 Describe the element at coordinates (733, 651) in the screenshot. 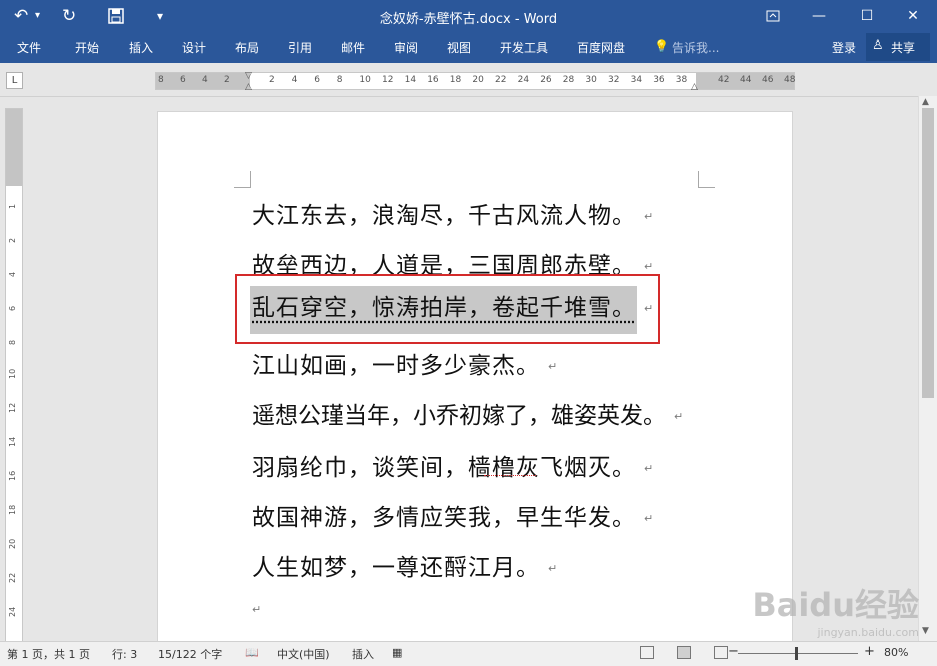

I see `zoom-out-icon: −` at that location.